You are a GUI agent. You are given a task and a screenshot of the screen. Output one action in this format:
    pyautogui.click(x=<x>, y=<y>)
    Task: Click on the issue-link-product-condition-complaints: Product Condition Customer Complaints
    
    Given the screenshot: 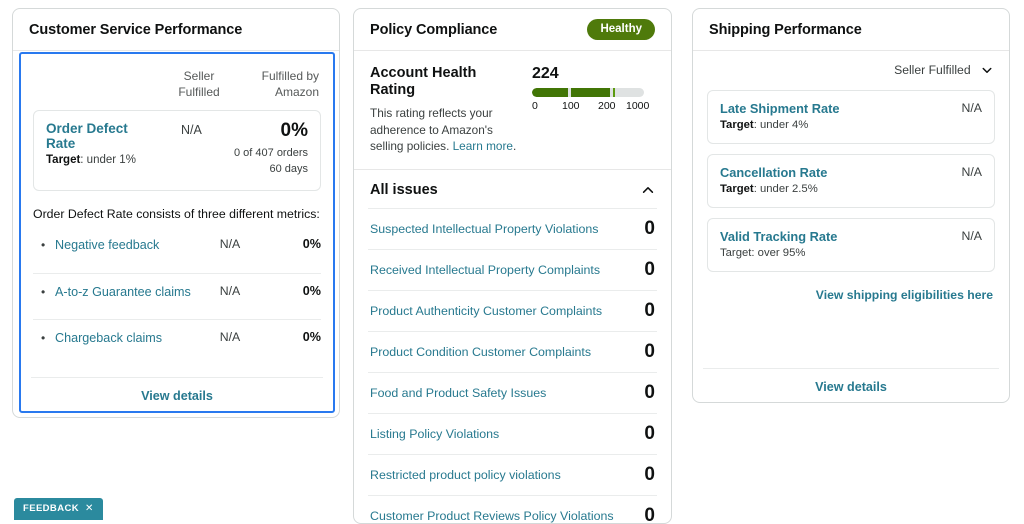 What is the action you would take?
    pyautogui.click(x=497, y=352)
    